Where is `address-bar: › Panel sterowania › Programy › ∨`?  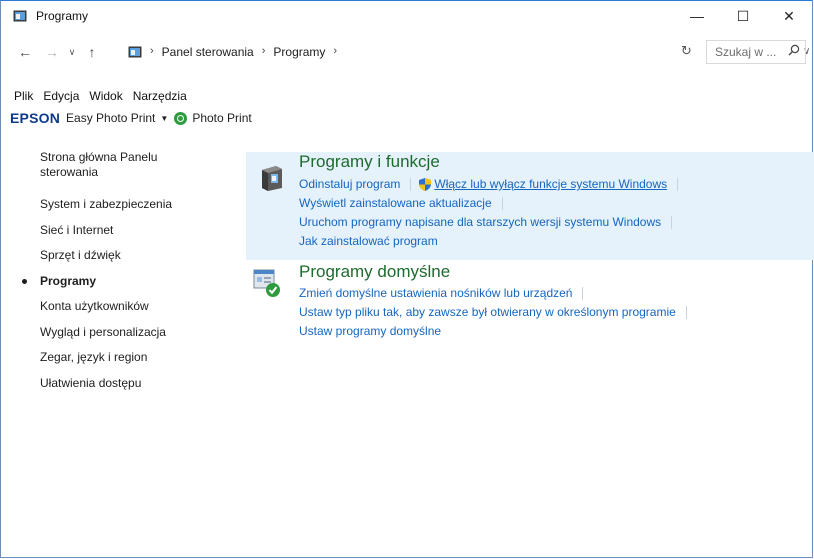 address-bar: › Panel sterowania › Programy › ∨ is located at coordinates (466, 52).